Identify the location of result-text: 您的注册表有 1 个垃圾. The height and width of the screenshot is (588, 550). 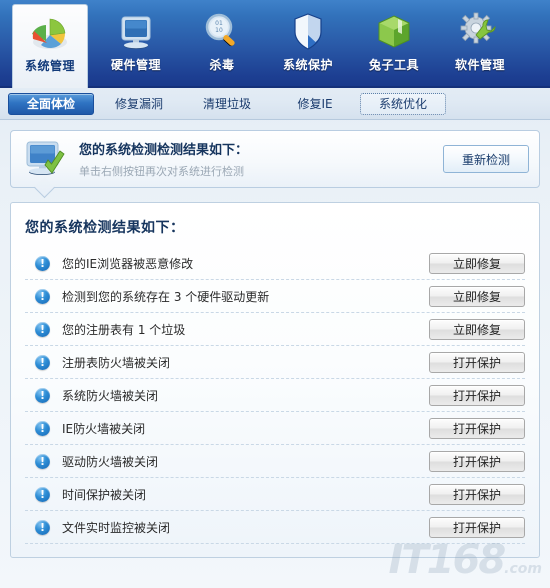
(124, 329).